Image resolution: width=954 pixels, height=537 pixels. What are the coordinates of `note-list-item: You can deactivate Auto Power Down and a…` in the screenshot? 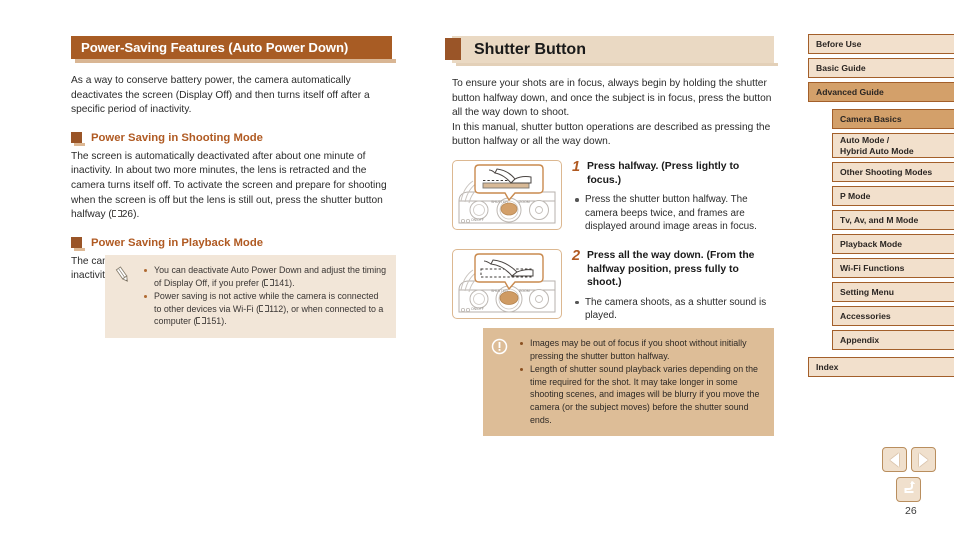 It's located at (265, 276).